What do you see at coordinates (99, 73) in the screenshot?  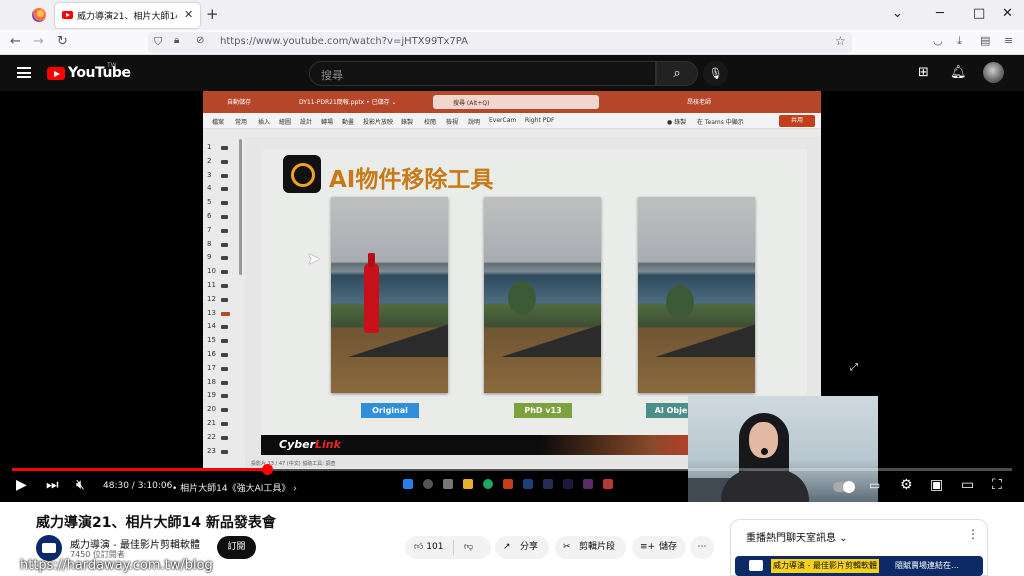 I see `youtube-logo-text: YouTube` at bounding box center [99, 73].